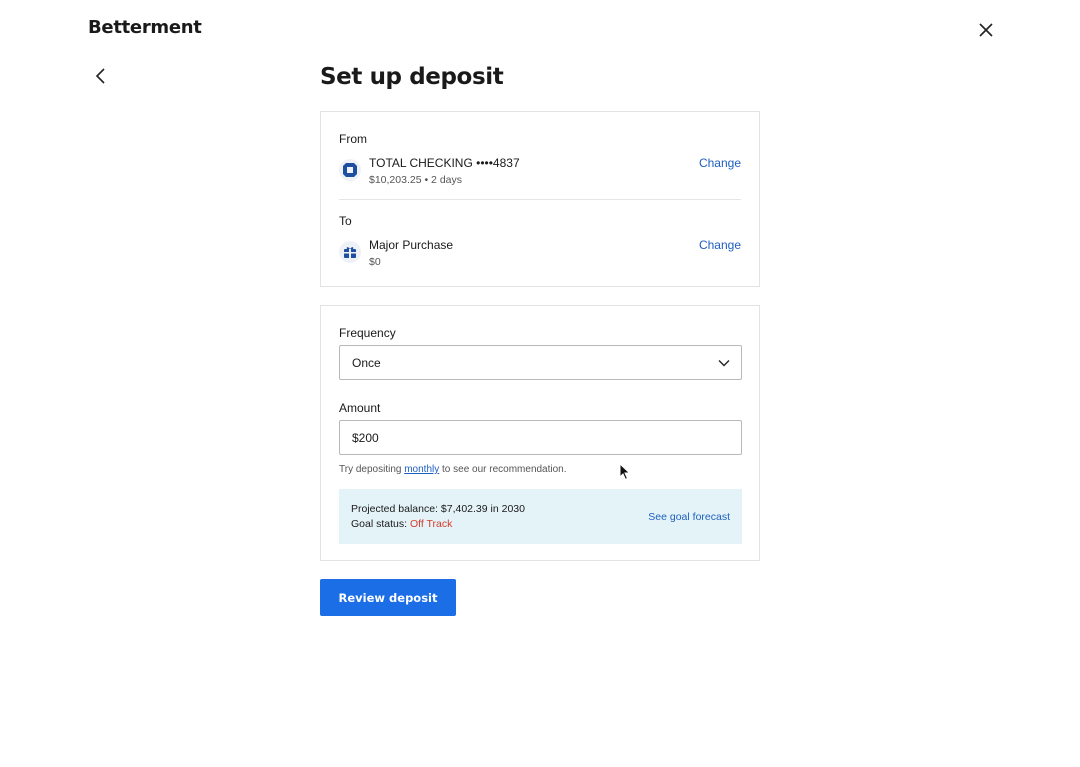 Image resolution: width=1080 pixels, height=767 pixels. Describe the element at coordinates (367, 333) in the screenshot. I see `frequency-label: Frequency` at that location.